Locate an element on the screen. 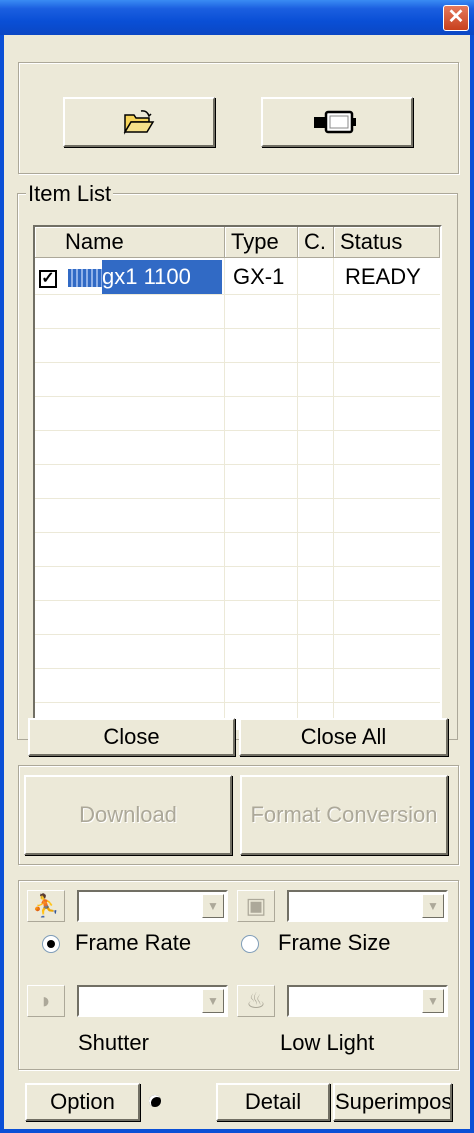 Image resolution: width=474 pixels, height=1133 pixels. device-icon is located at coordinates (335, 122).